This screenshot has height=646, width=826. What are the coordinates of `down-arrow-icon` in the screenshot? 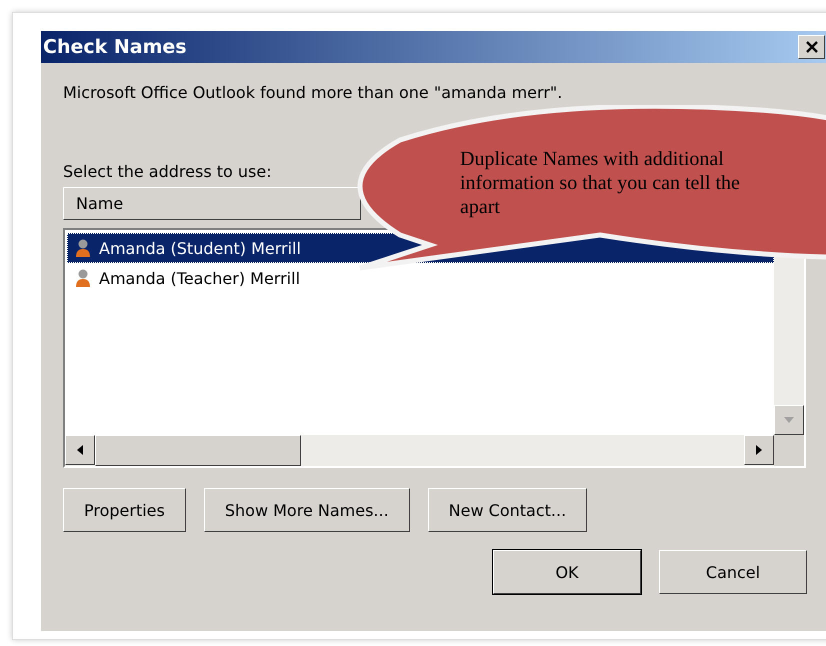 It's located at (789, 420).